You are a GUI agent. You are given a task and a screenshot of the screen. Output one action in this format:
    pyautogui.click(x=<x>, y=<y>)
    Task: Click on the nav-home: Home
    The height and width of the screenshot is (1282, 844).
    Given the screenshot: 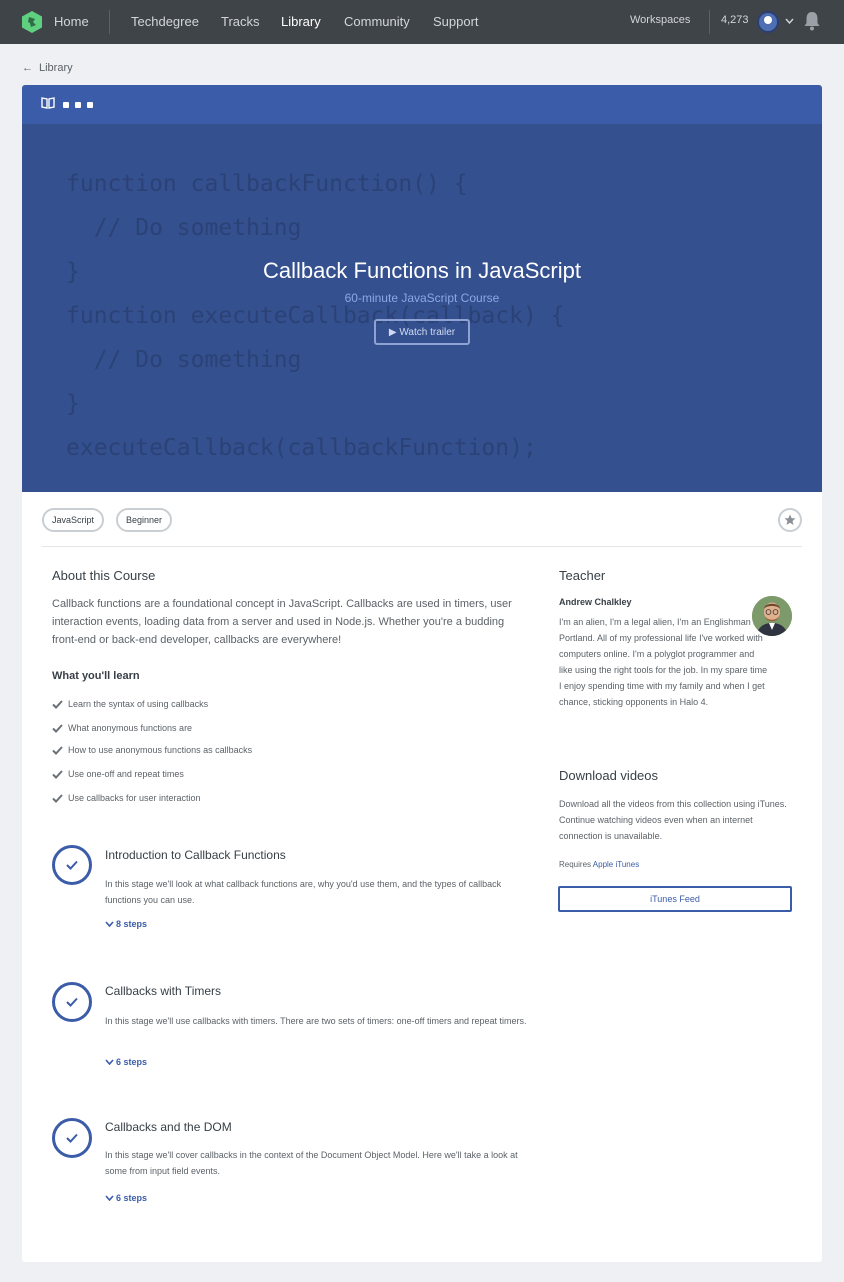 What is the action you would take?
    pyautogui.click(x=71, y=21)
    